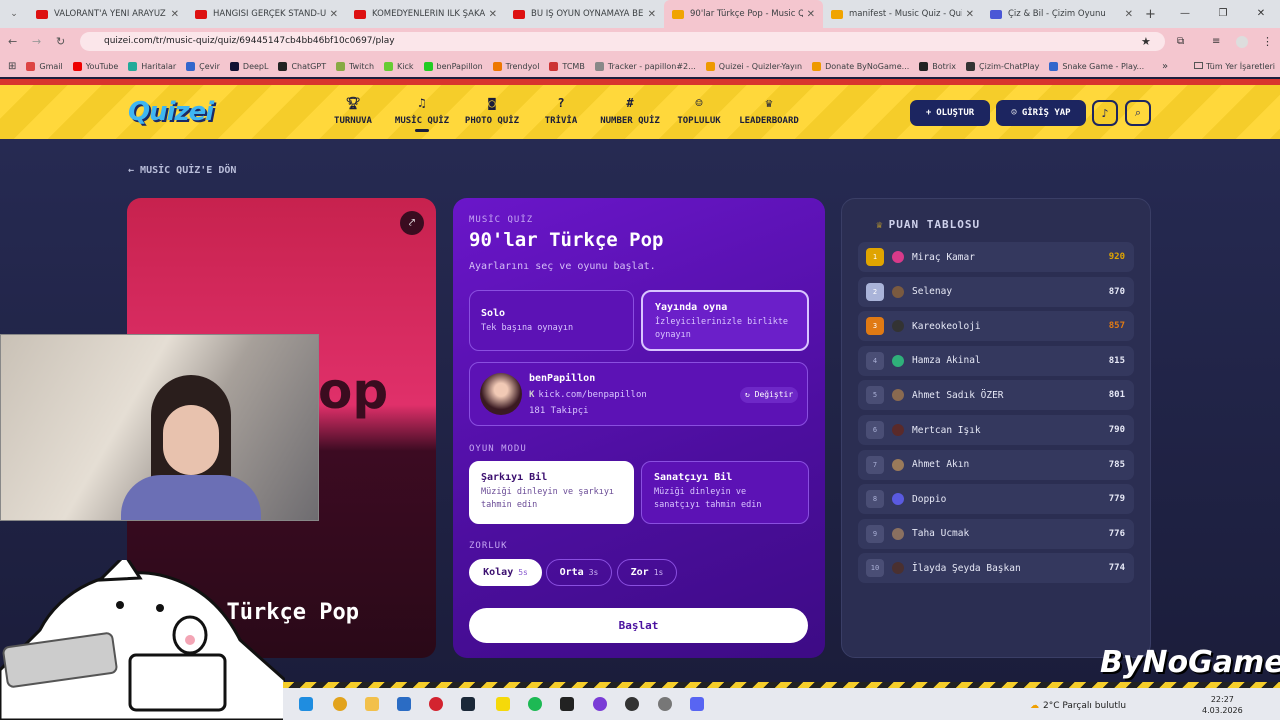  I want to click on start-button: Başlat, so click(638, 625).